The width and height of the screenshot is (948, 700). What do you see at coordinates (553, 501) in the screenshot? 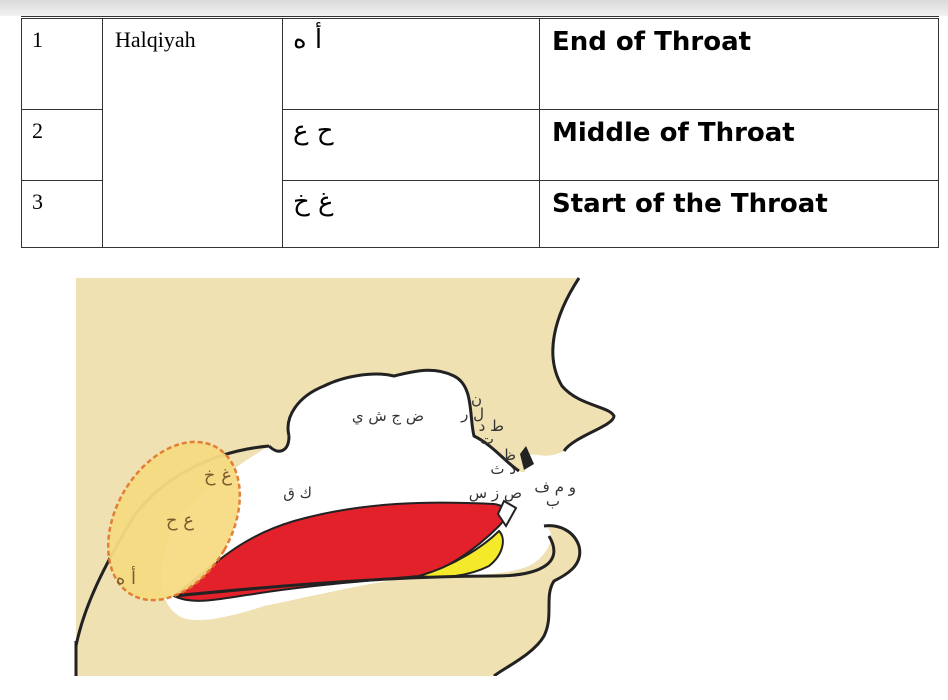
I see `label-lips-2: ب` at bounding box center [553, 501].